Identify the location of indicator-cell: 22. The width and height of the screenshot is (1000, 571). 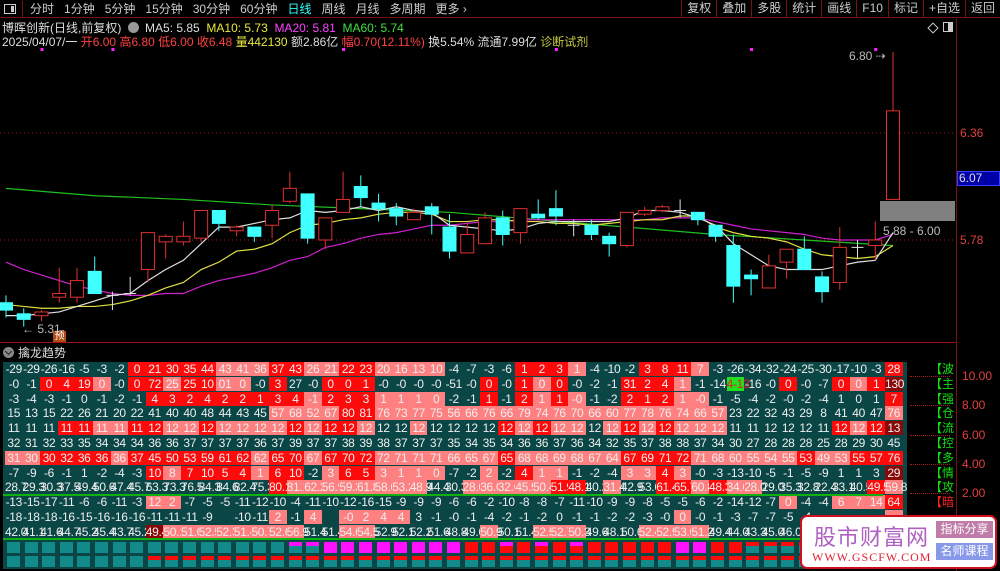
(137, 413).